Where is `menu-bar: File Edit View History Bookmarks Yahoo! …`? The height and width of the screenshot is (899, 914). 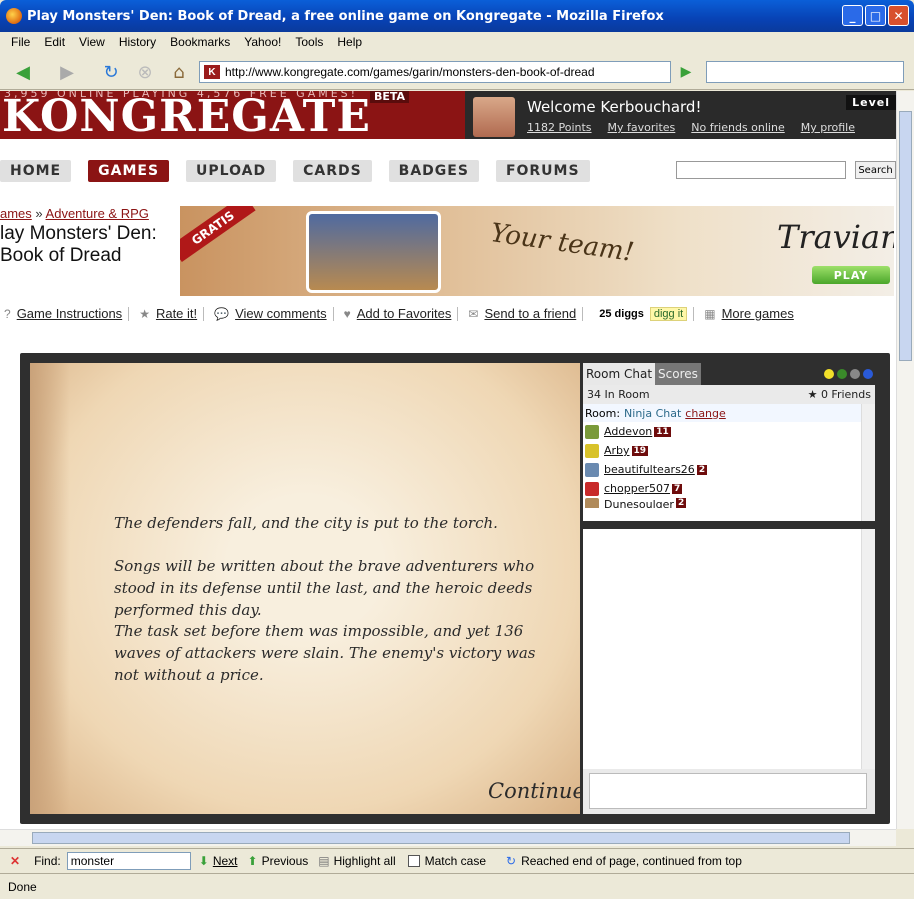 menu-bar: File Edit View History Bookmarks Yahoo! … is located at coordinates (457, 42).